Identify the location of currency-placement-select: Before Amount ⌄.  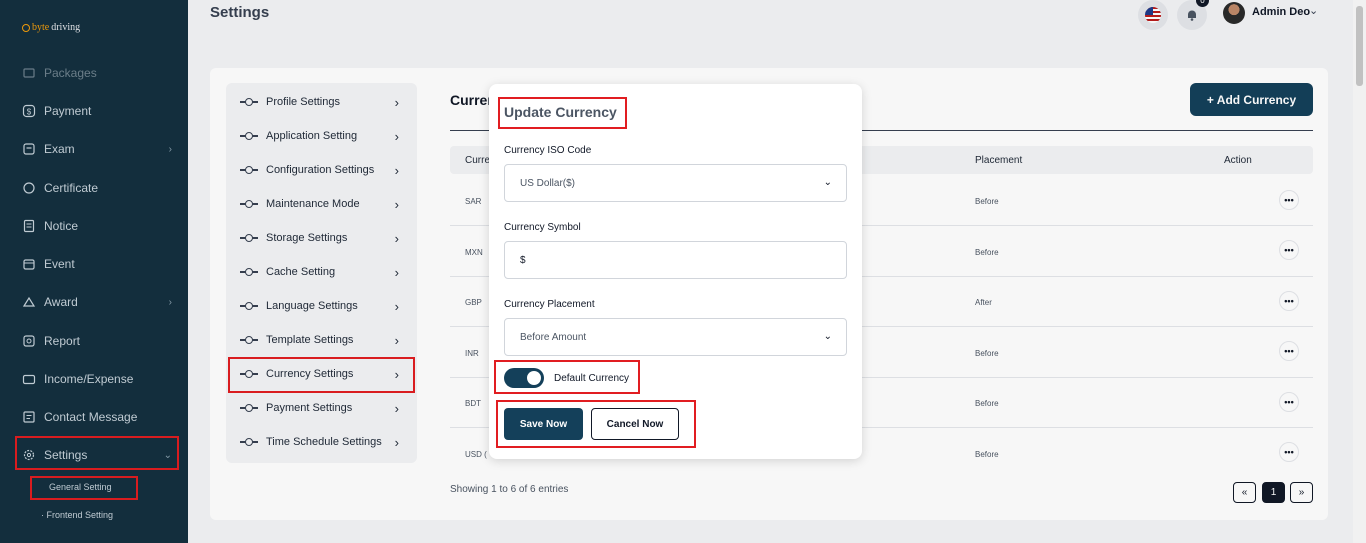
(675, 337).